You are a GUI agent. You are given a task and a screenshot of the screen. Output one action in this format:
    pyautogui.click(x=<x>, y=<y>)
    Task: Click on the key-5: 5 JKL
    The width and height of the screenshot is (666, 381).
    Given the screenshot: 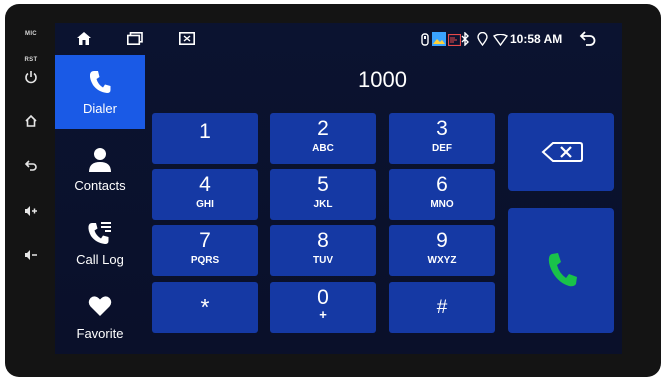 What is the action you would take?
    pyautogui.click(x=323, y=194)
    